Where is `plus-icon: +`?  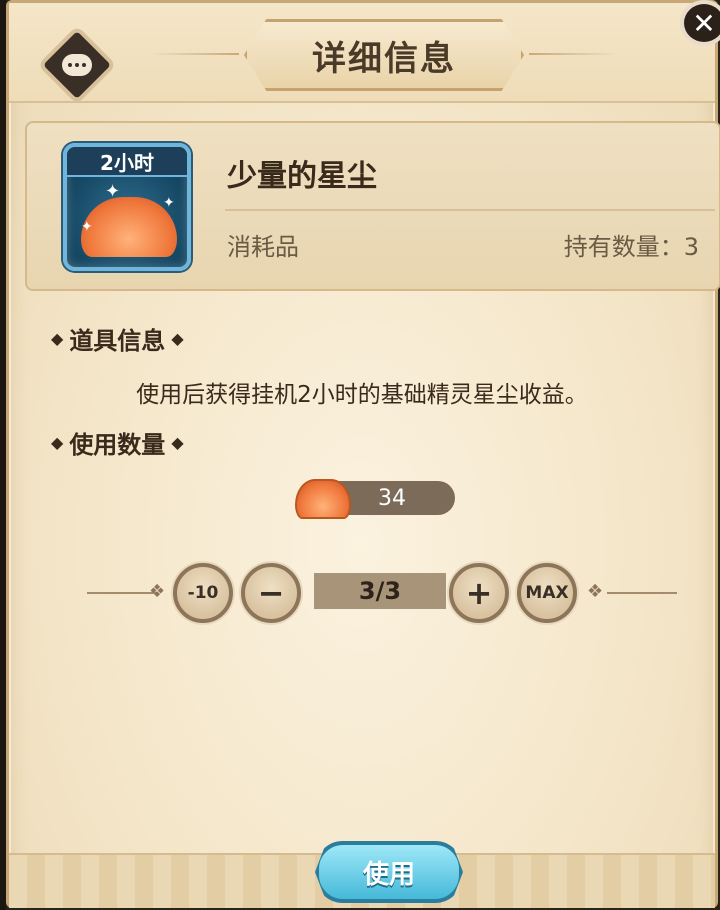 plus-icon: + is located at coordinates (479, 593).